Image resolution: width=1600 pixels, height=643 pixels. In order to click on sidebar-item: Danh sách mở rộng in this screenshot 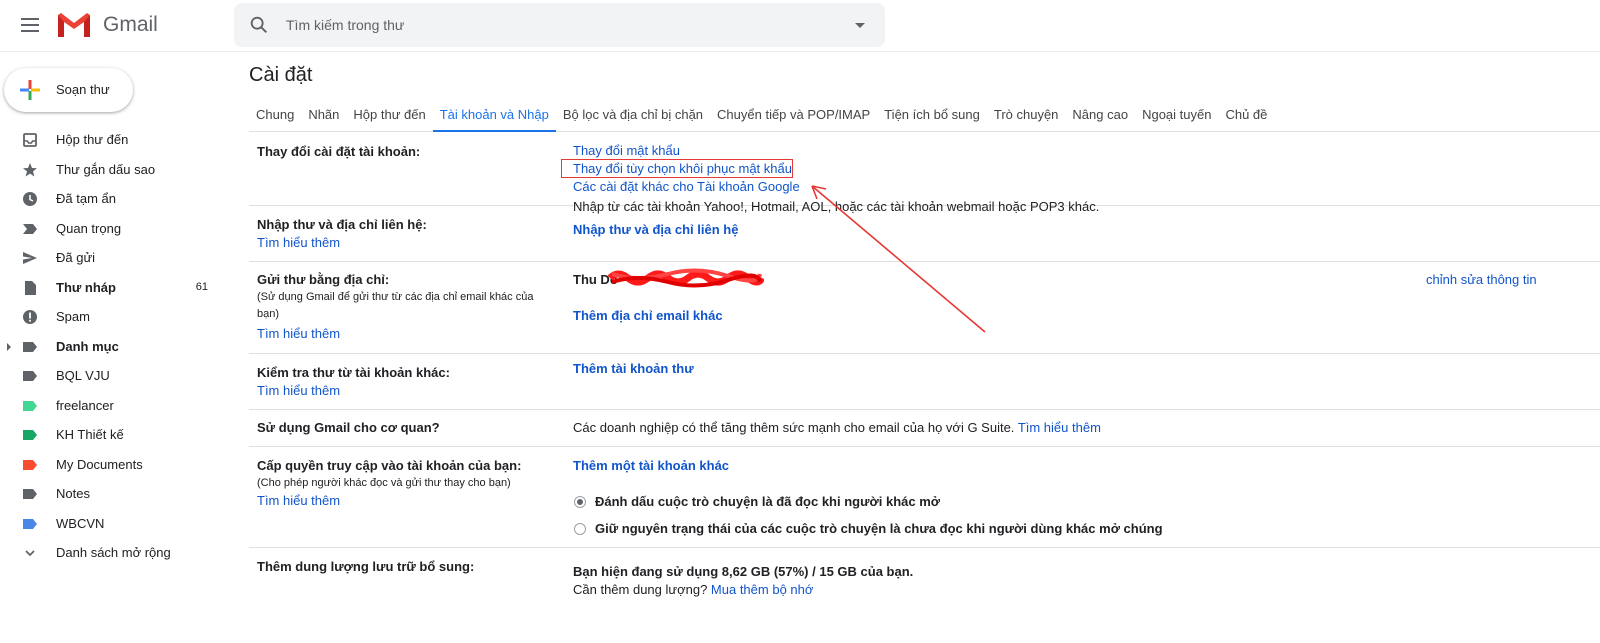, I will do `click(110, 554)`.